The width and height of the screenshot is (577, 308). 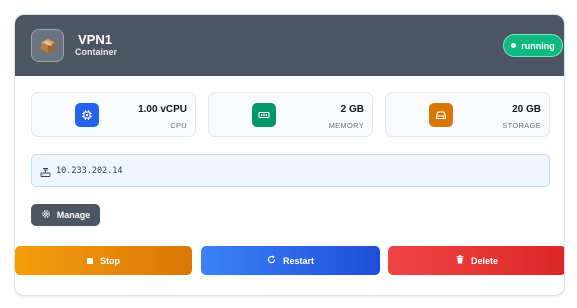 I want to click on restart-label: Restart, so click(x=298, y=260).